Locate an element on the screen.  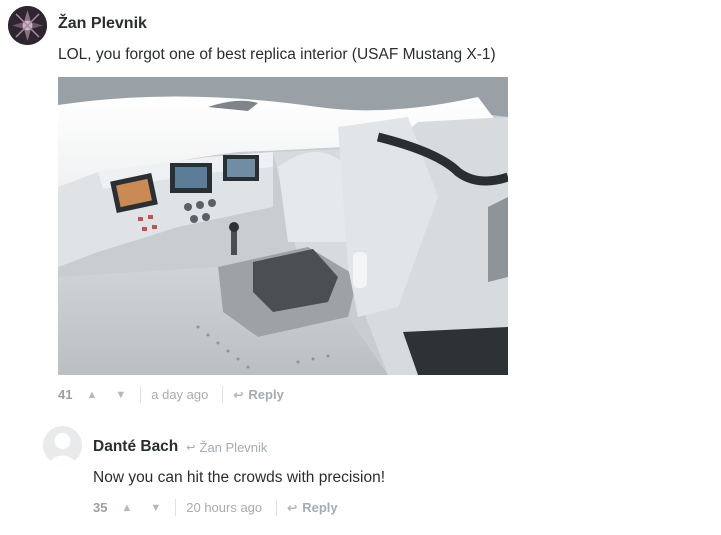
comment-header: Danté Bach ↩ Žan Plevnik is located at coordinates (180, 447).